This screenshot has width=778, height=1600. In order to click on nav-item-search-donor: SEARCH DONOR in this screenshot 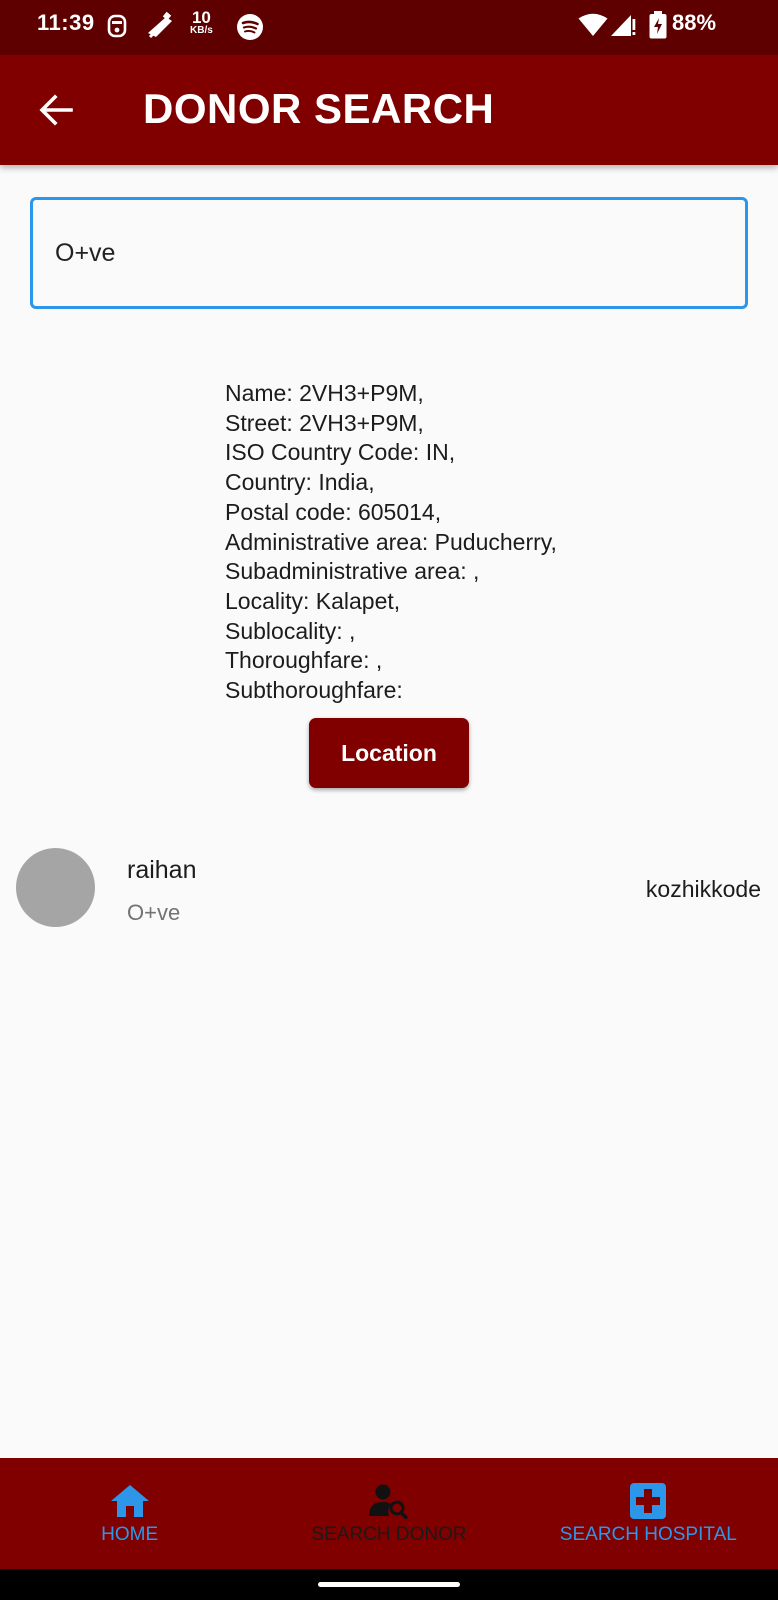, I will do `click(388, 1513)`.